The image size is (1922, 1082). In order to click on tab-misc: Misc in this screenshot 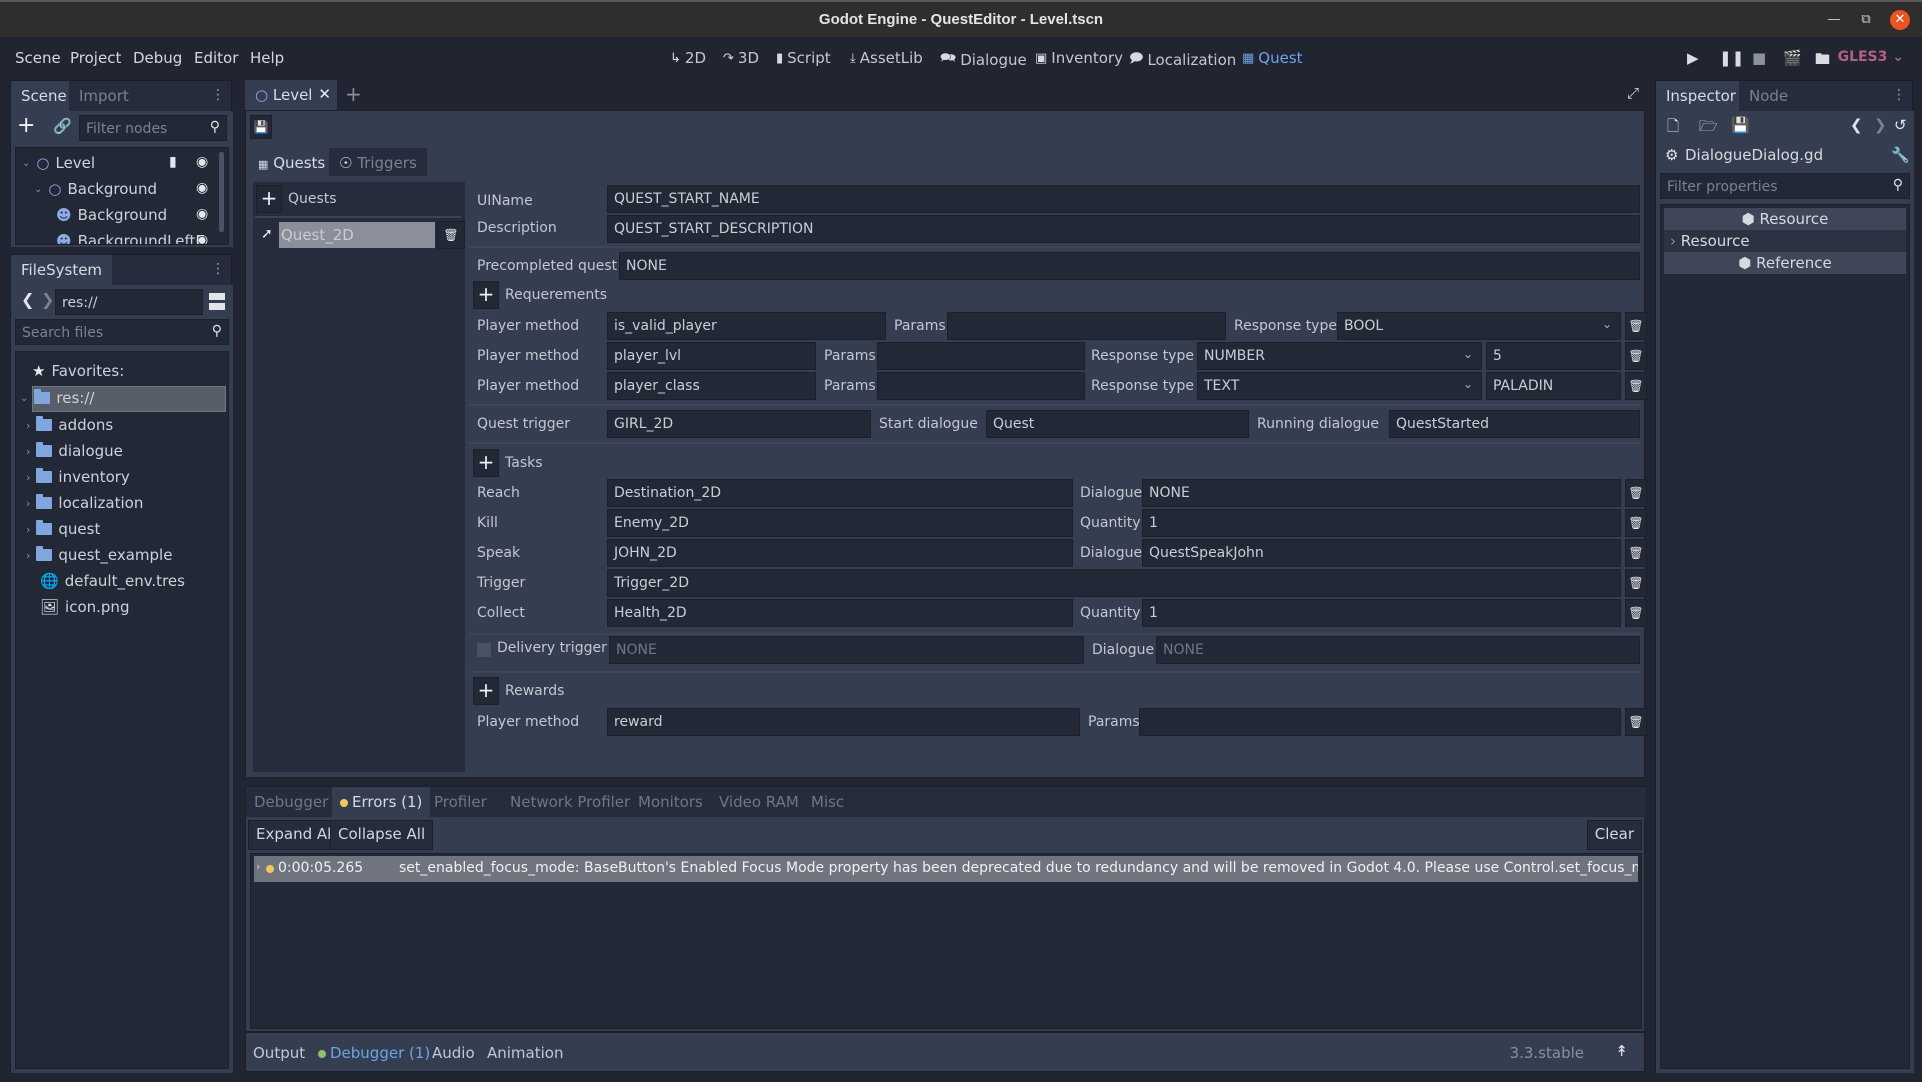, I will do `click(827, 802)`.